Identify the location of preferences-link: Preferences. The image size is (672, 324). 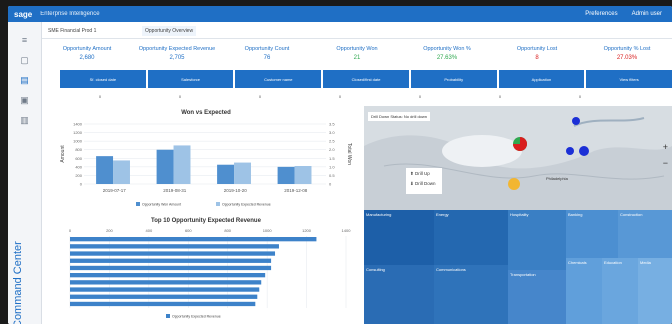
(601, 14).